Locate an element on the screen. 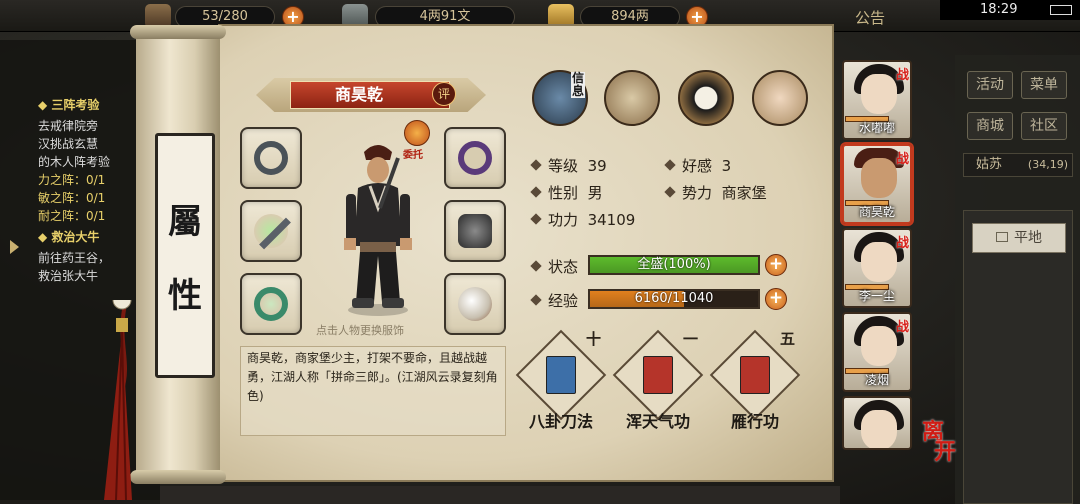  shop-button: 商城 is located at coordinates (990, 126).